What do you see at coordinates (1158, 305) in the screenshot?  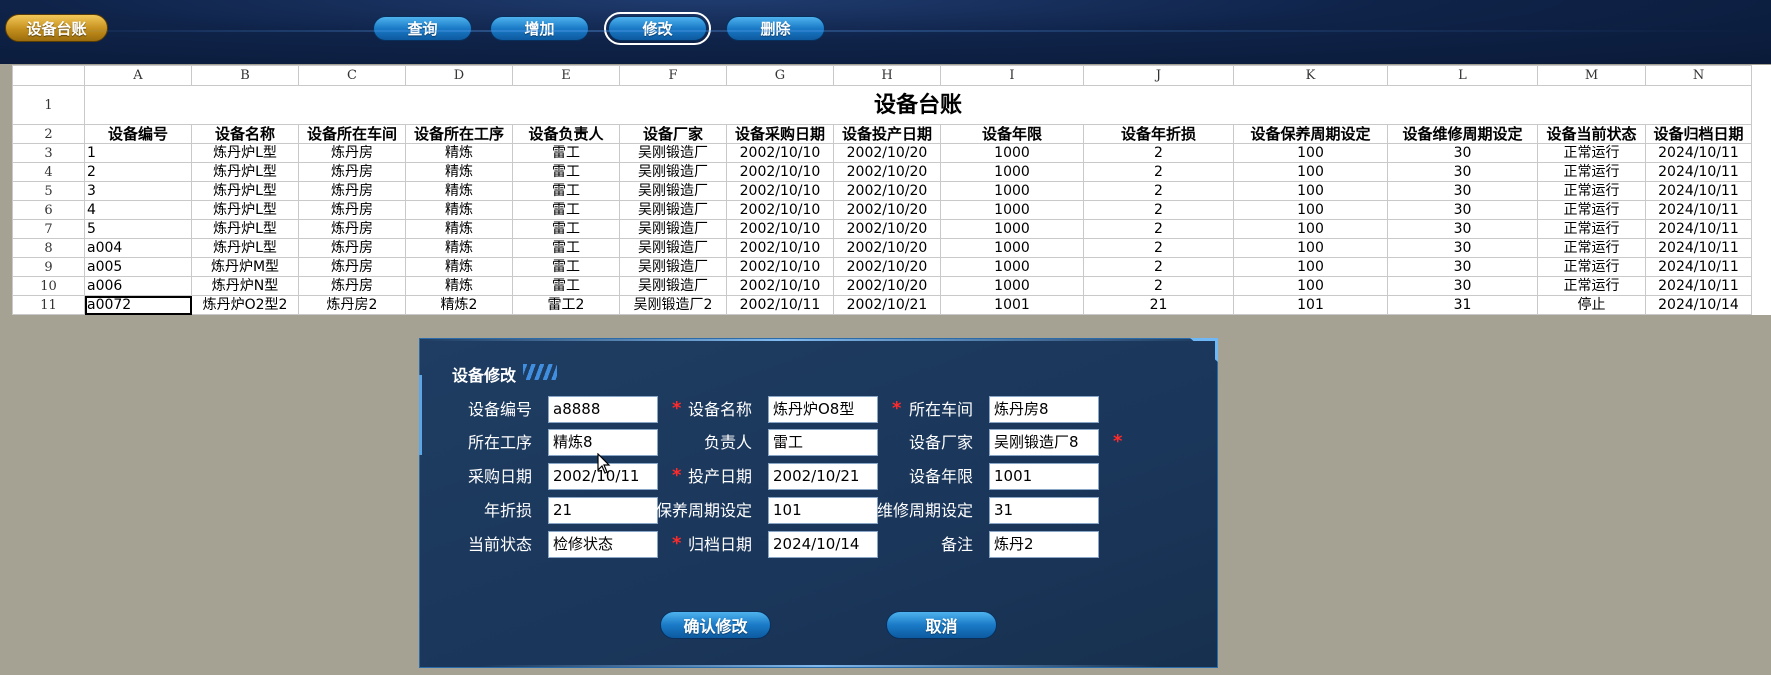 I see `table-cell: 21` at bounding box center [1158, 305].